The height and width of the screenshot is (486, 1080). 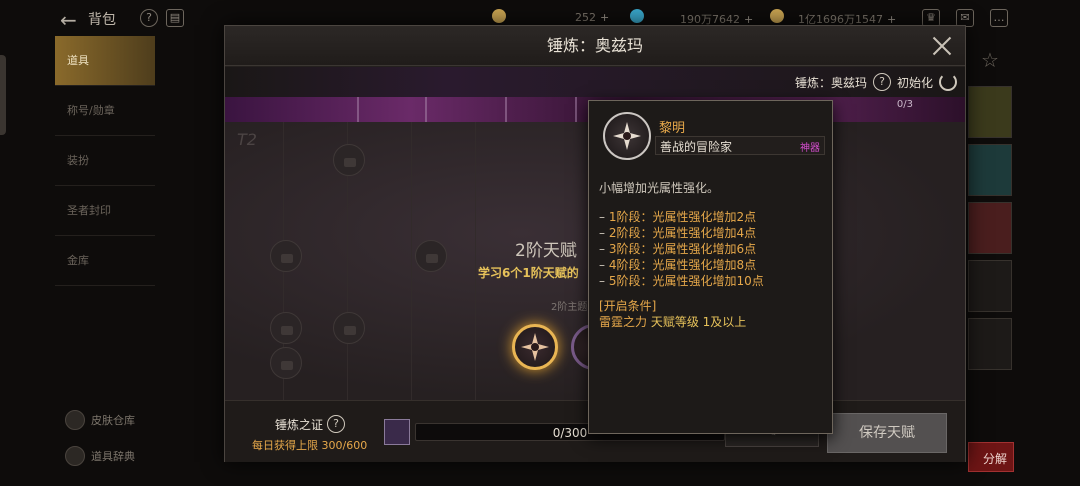 I want to click on talent-subtitle: 善战的冒险家, so click(x=696, y=147).